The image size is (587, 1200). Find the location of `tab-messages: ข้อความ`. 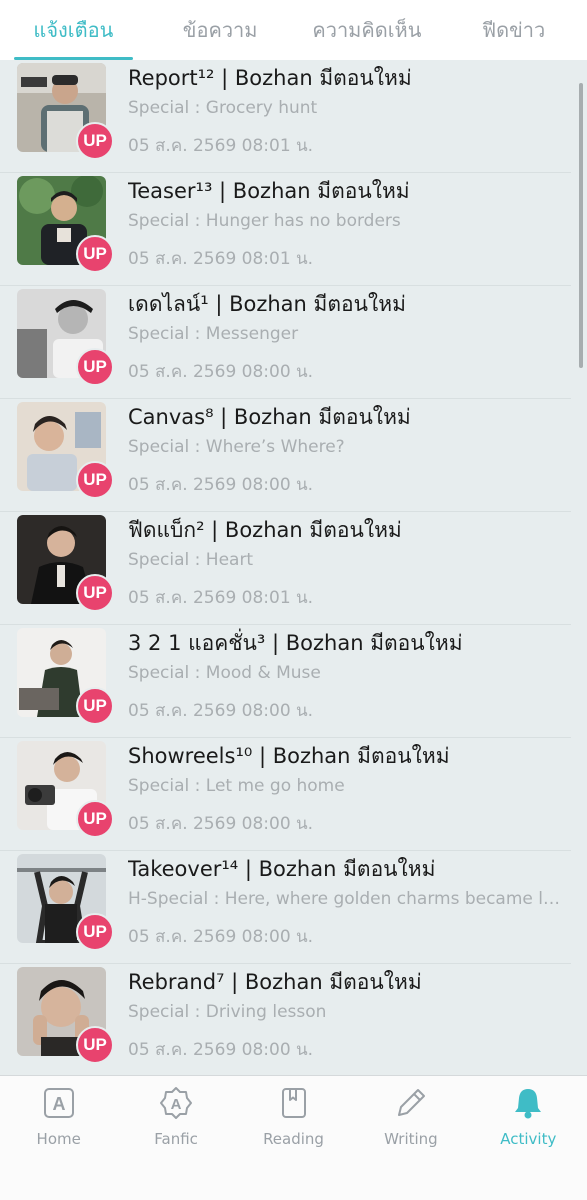

tab-messages: ข้อความ is located at coordinates (220, 30).